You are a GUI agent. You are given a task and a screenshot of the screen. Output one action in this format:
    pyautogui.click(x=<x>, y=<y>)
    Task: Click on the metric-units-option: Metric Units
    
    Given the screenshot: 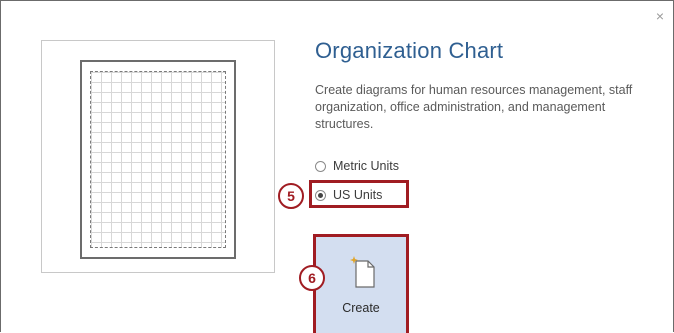 What is the action you would take?
    pyautogui.click(x=357, y=166)
    